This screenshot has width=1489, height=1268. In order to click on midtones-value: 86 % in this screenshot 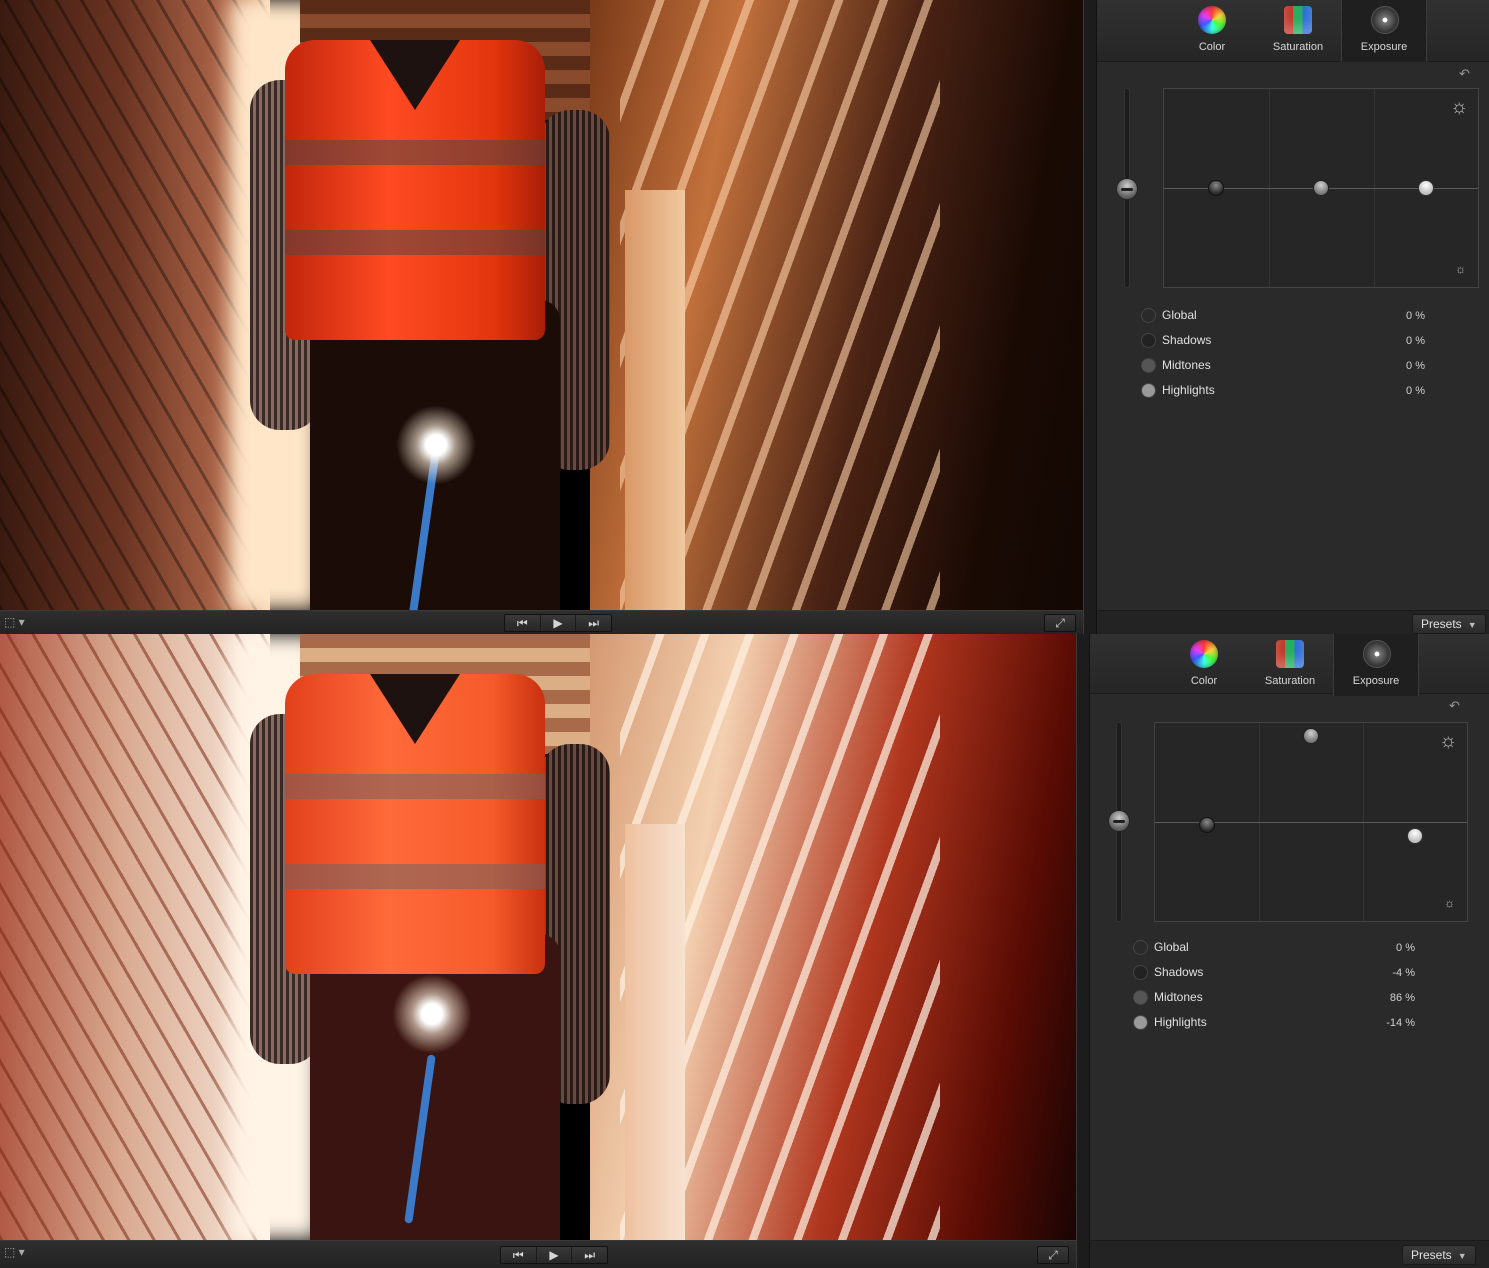, I will do `click(1402, 998)`.